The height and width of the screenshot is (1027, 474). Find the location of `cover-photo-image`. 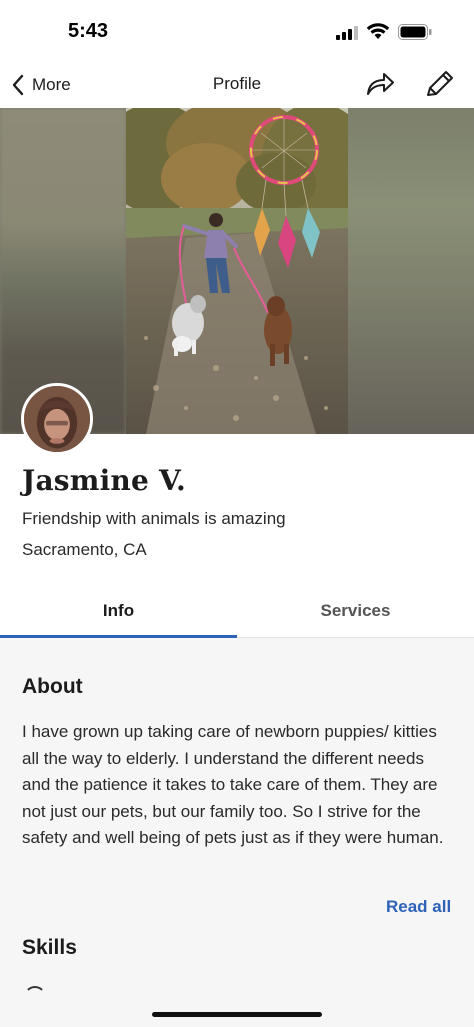

cover-photo-image is located at coordinates (237, 271).